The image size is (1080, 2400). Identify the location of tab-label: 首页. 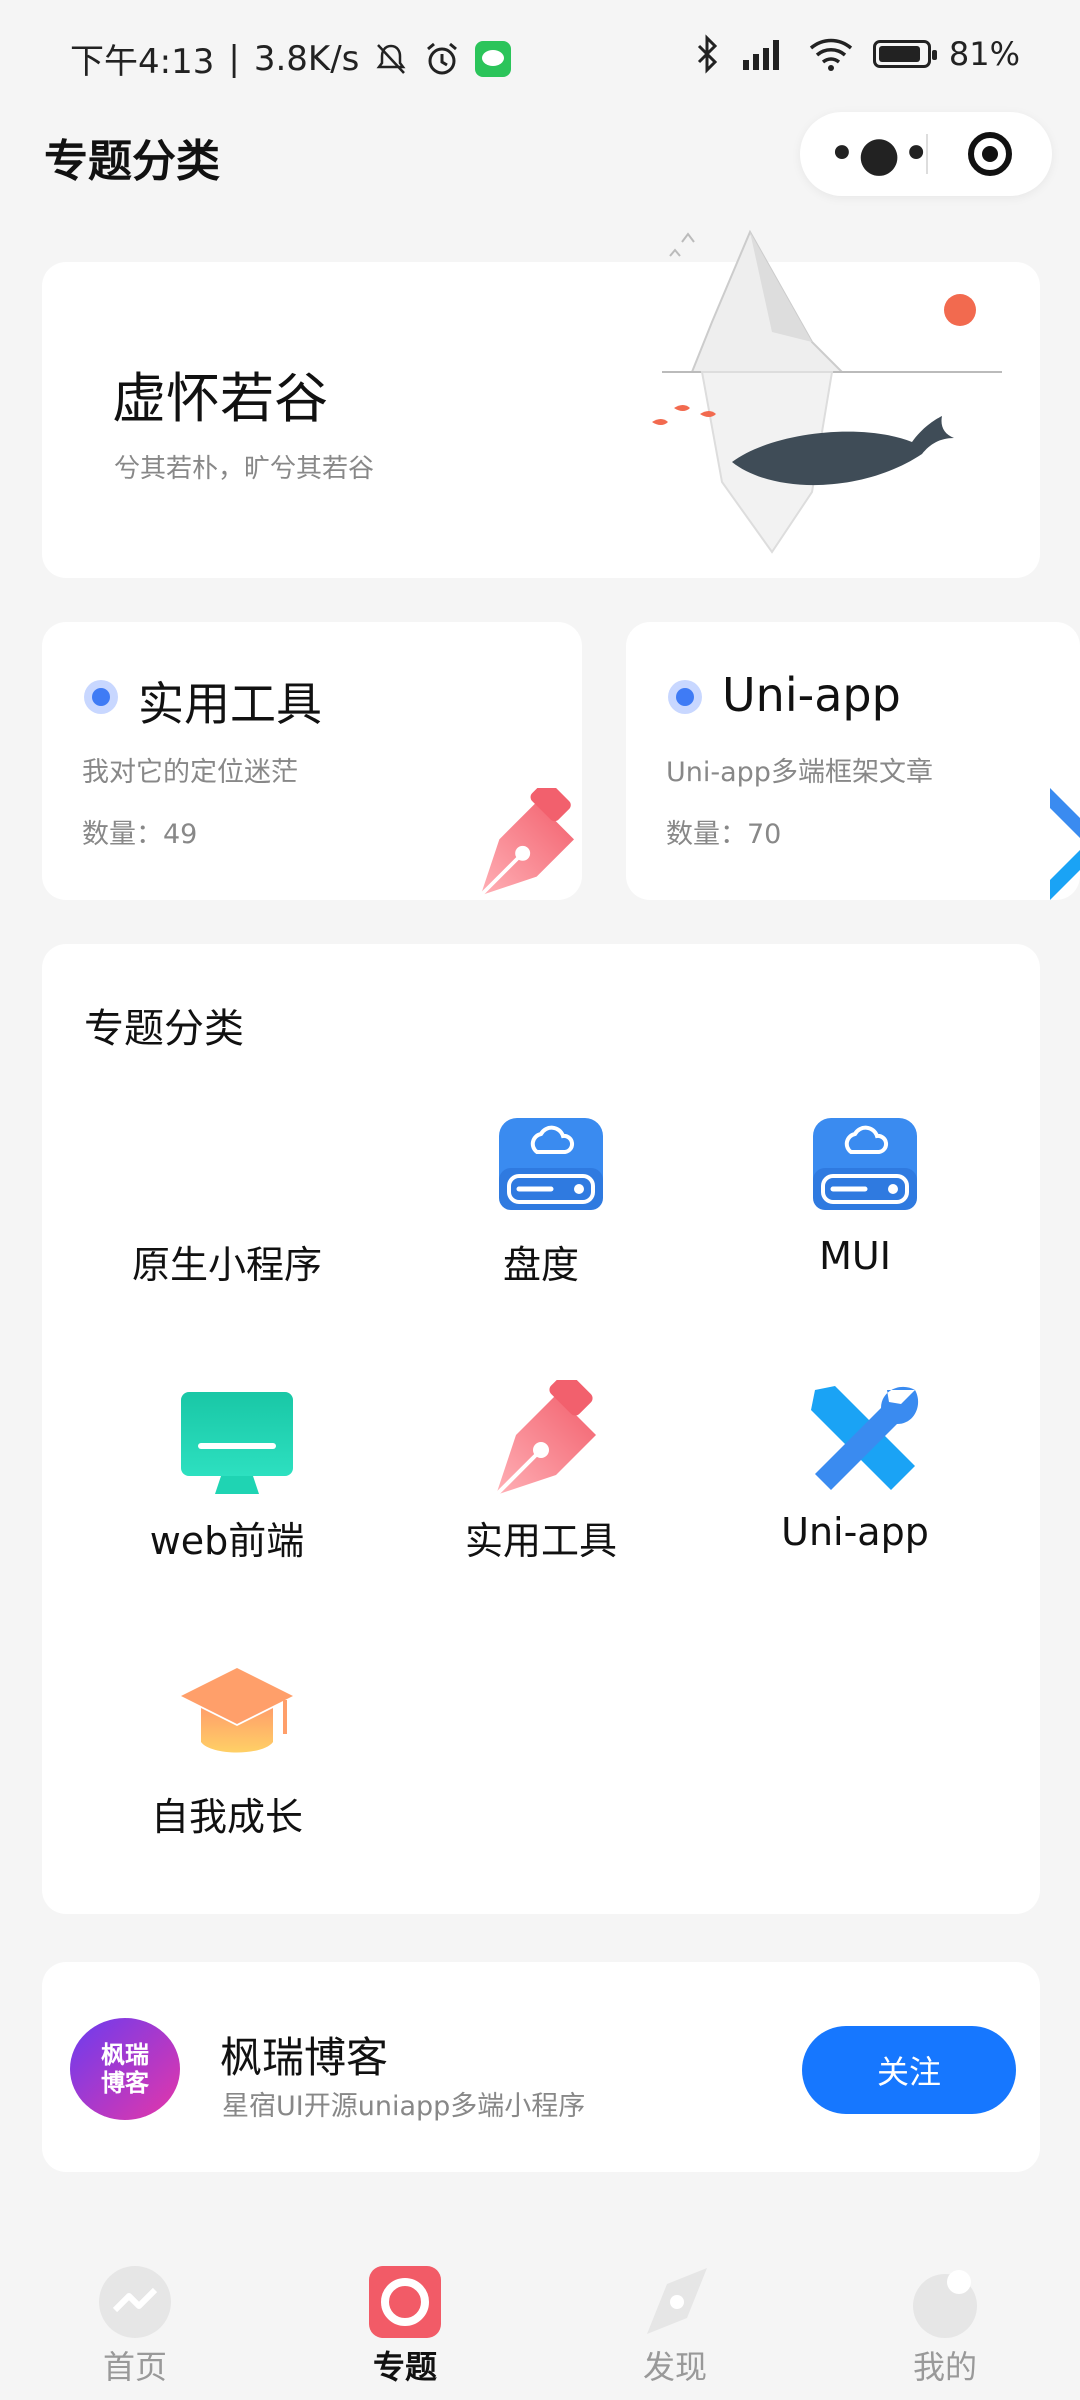
(134, 2367).